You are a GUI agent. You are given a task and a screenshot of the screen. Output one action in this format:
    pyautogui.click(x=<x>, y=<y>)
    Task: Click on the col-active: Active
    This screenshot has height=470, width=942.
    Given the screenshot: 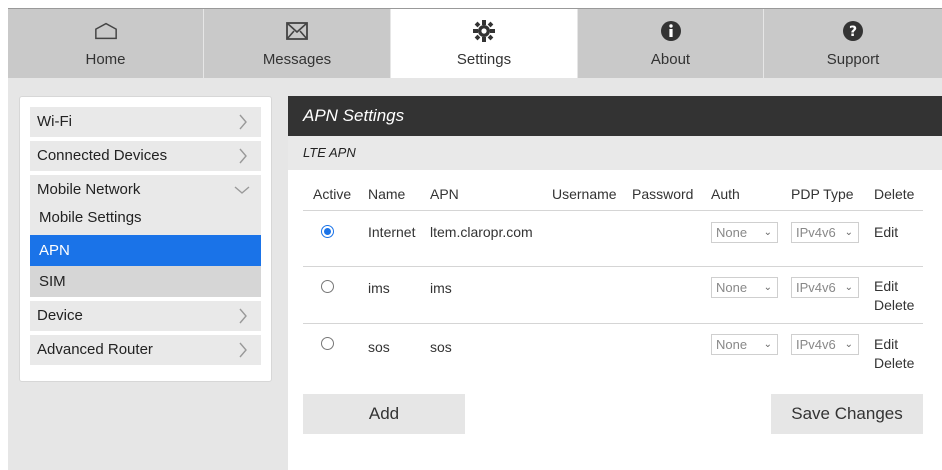 What is the action you would take?
    pyautogui.click(x=332, y=194)
    